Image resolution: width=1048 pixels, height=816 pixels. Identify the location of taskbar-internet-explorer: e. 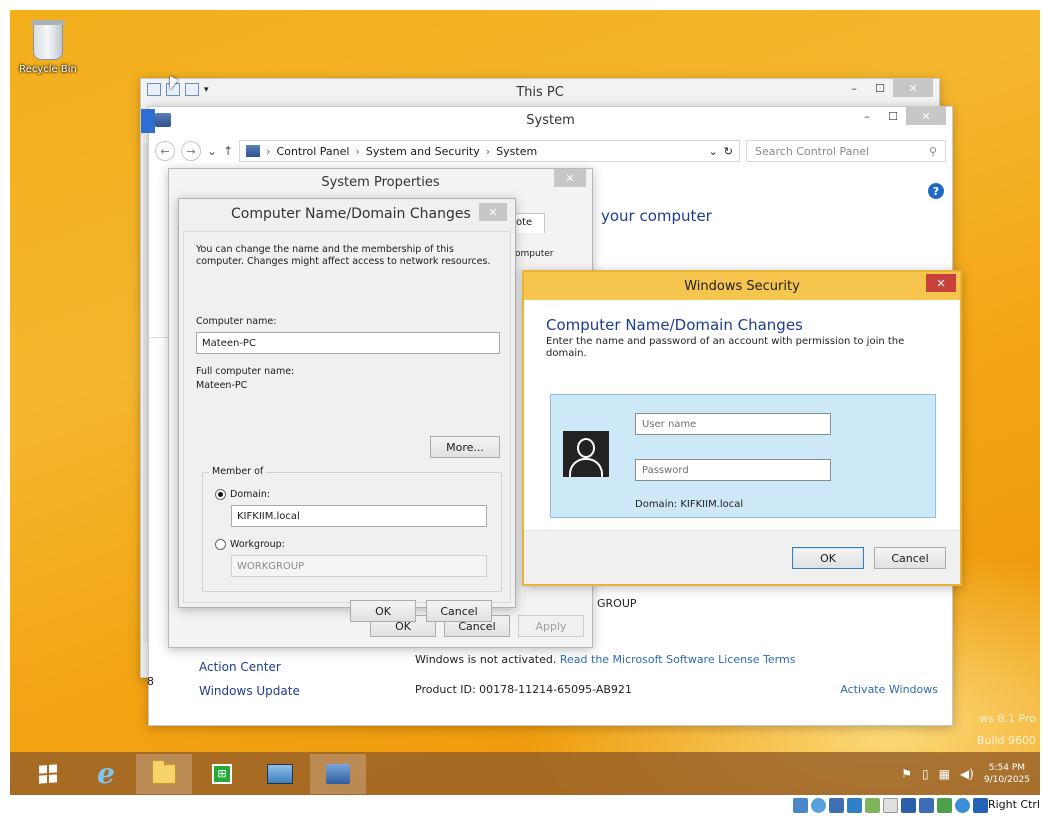
(106, 774).